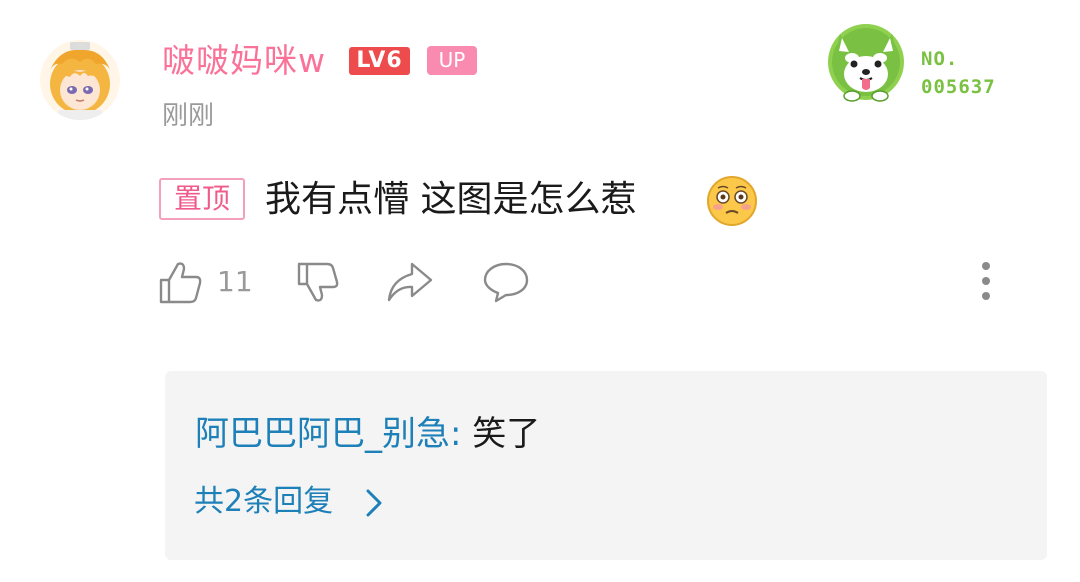  Describe the element at coordinates (940, 59) in the screenshot. I see `fan-number-label: NO.` at that location.